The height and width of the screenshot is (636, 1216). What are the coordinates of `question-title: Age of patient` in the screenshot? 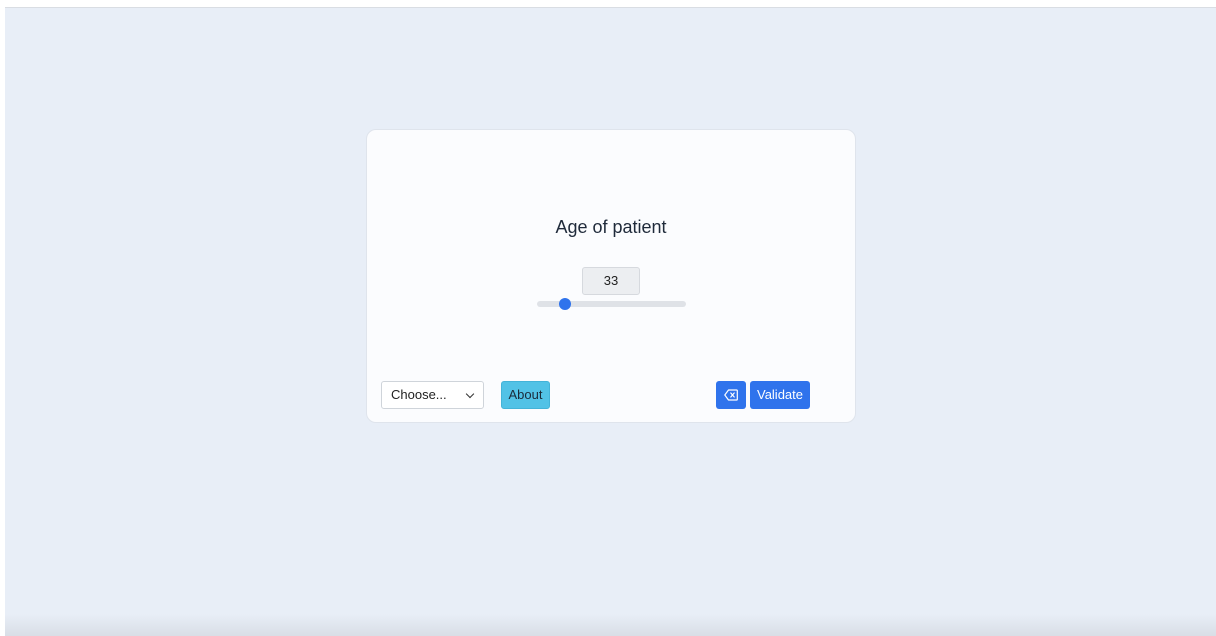 It's located at (611, 227).